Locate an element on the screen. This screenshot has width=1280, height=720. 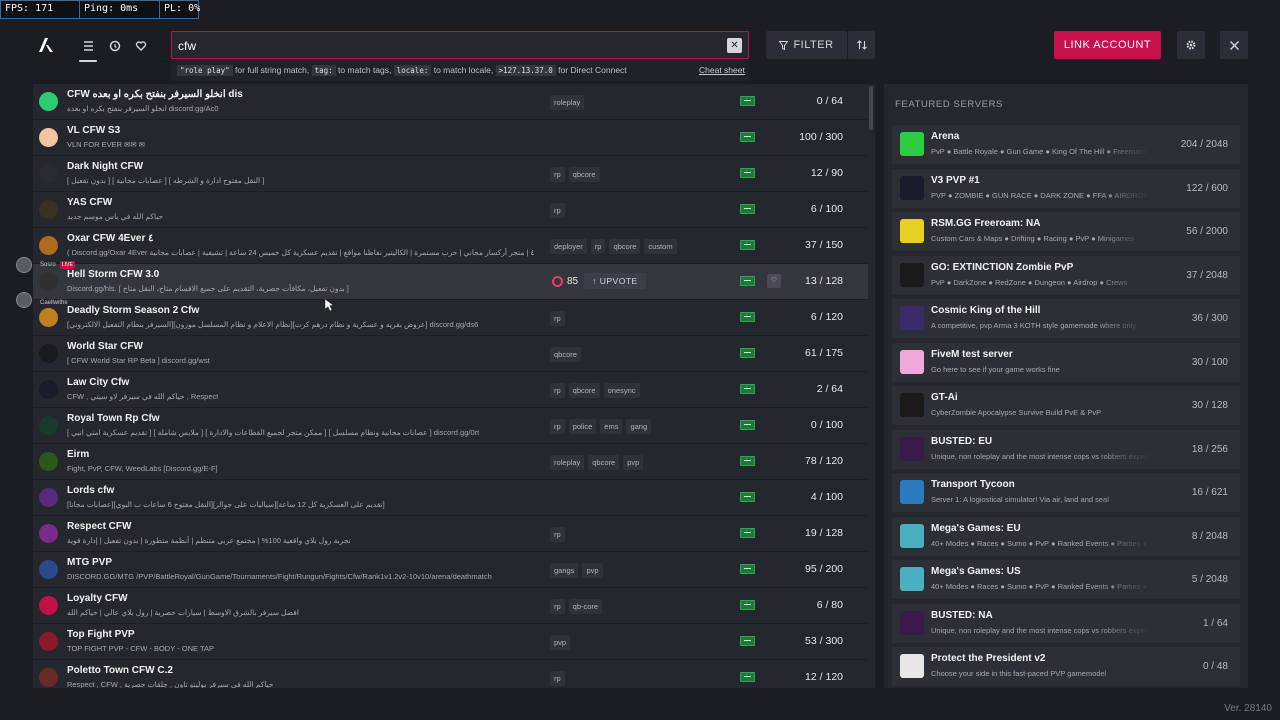
server-tags: rp qb-core is located at coordinates (576, 606).